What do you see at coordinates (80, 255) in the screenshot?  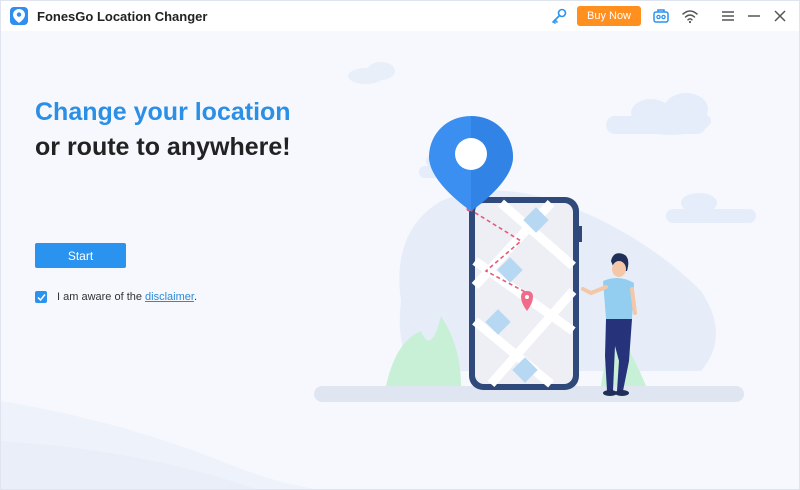 I see `start-button: Start` at bounding box center [80, 255].